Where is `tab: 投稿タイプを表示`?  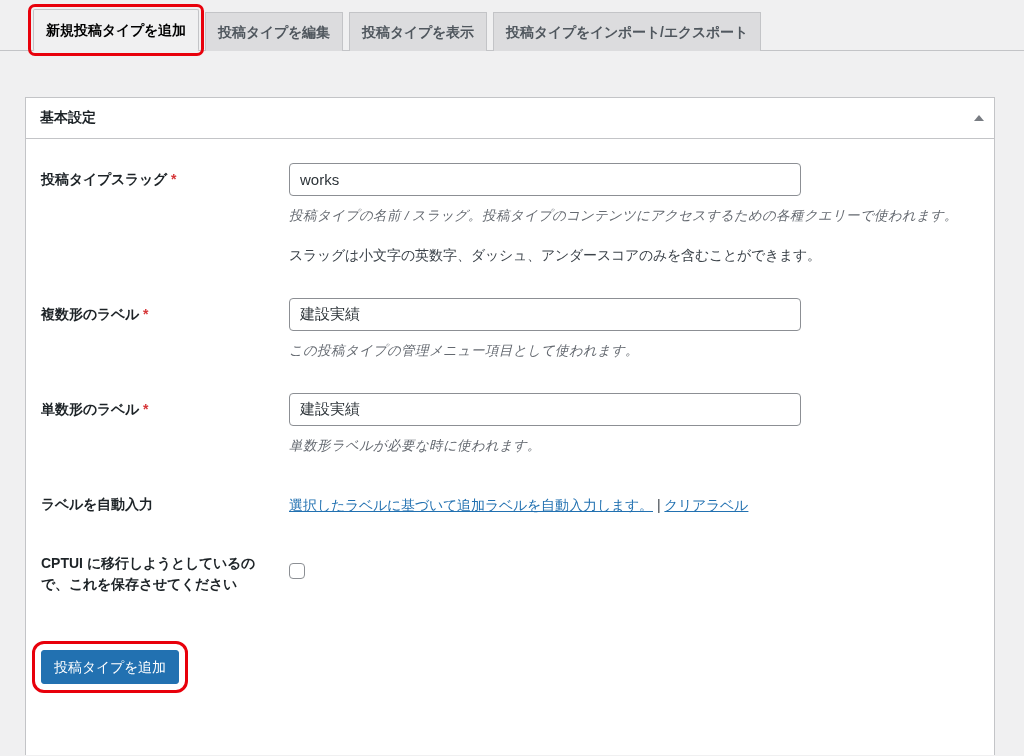
tab: 投稿タイプを表示 is located at coordinates (418, 31).